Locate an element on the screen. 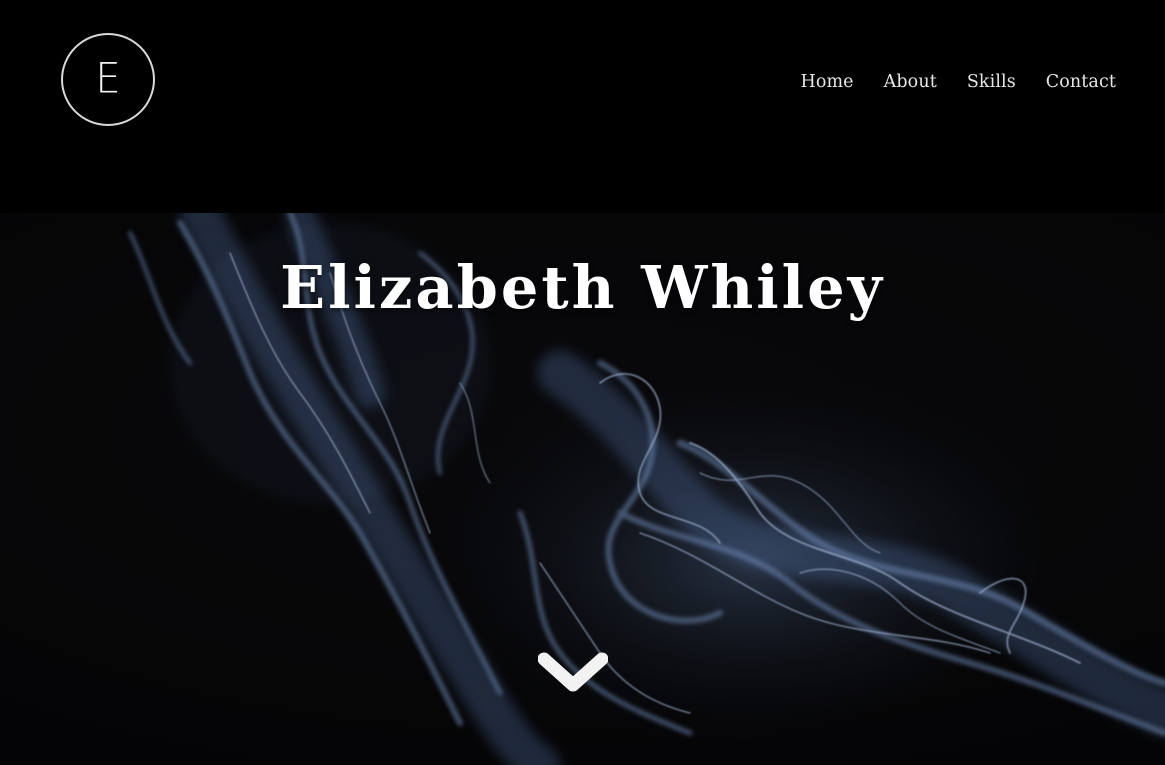 This screenshot has height=765, width=1165. logo-letter: E is located at coordinates (108, 78).